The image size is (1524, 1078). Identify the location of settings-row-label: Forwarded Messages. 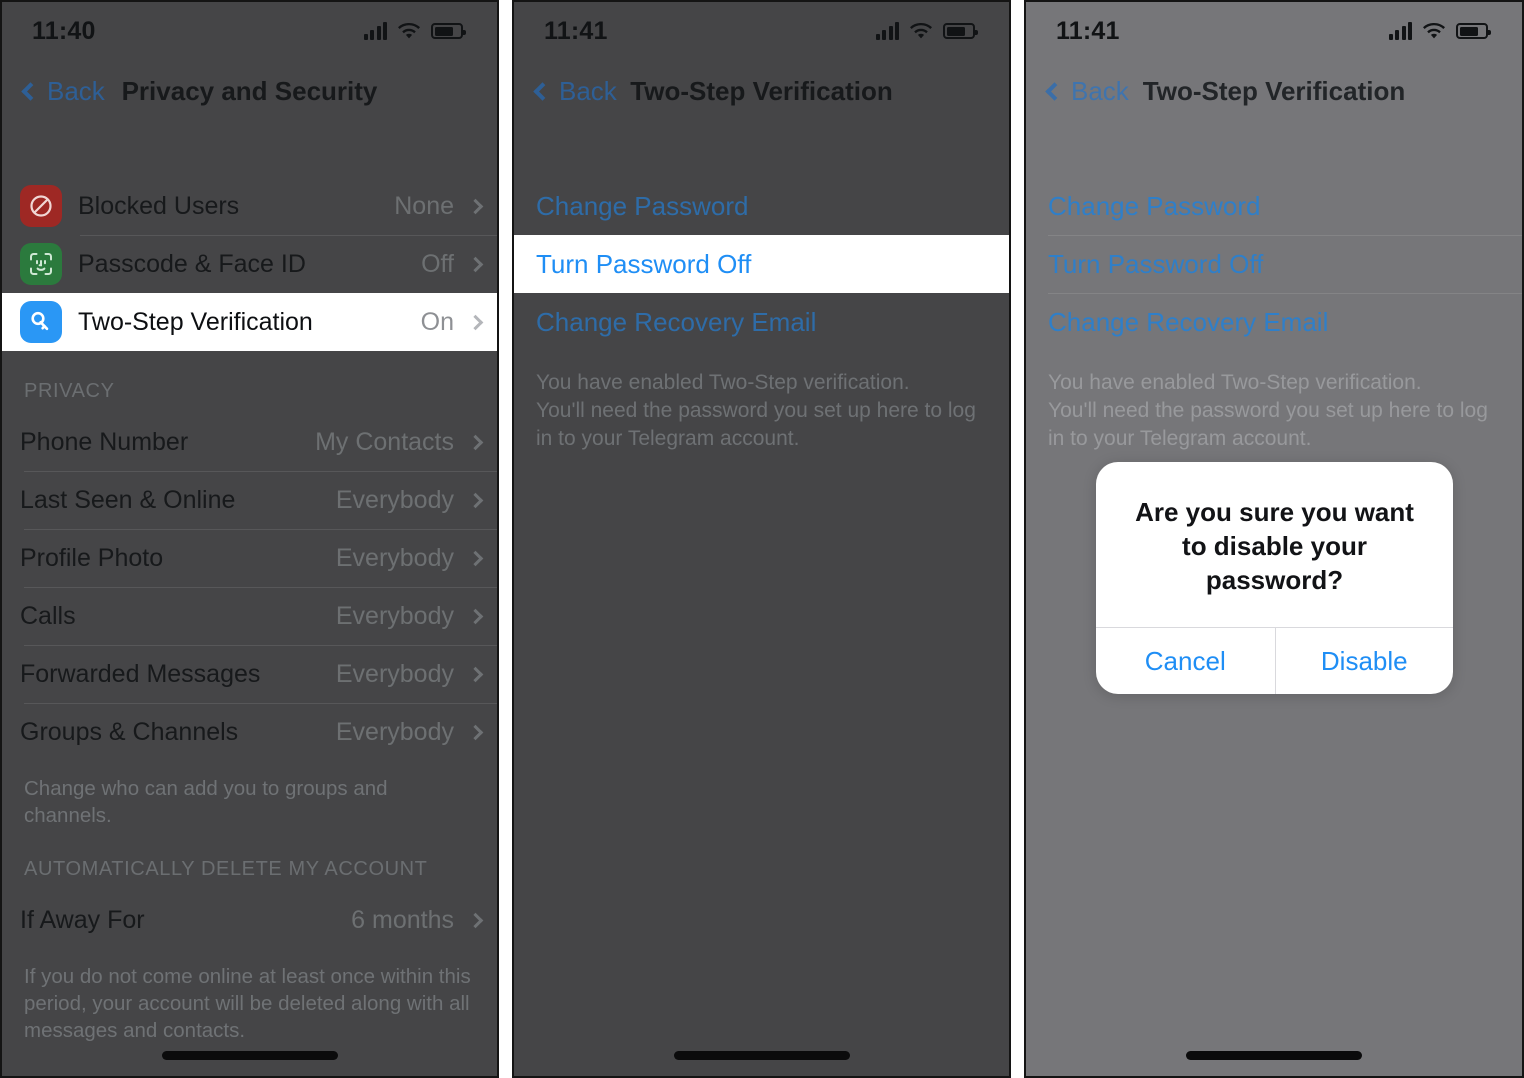
(140, 673).